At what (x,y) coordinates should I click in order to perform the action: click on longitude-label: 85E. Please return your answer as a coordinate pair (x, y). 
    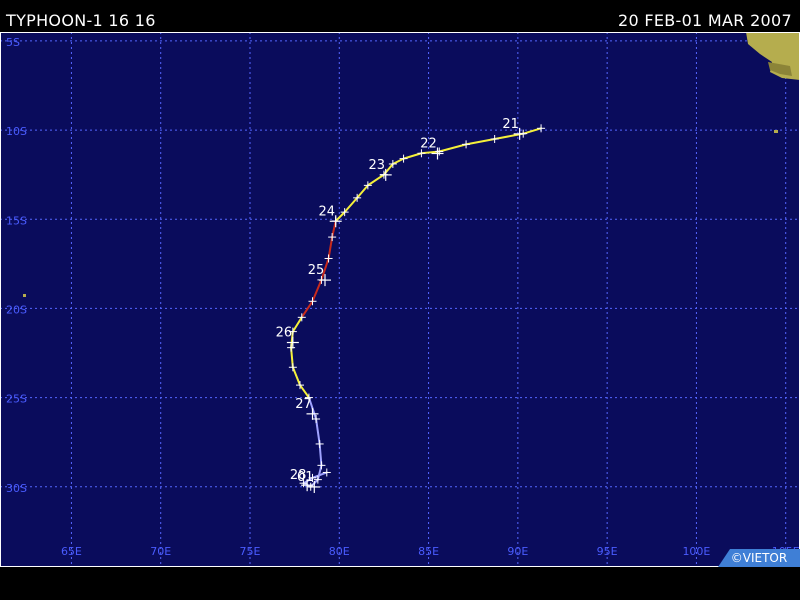
    Looking at the image, I should click on (428, 551).